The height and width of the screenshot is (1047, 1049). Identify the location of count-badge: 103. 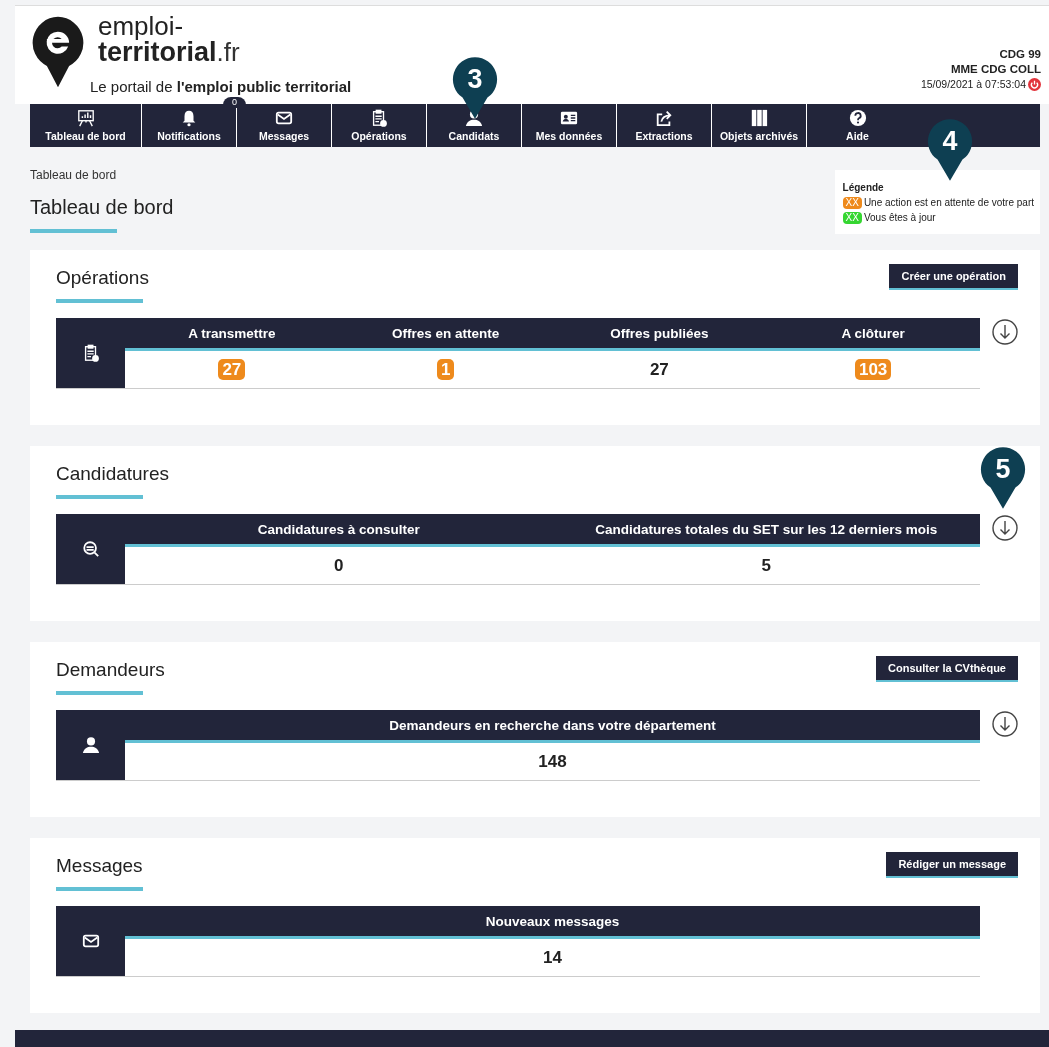
(873, 369).